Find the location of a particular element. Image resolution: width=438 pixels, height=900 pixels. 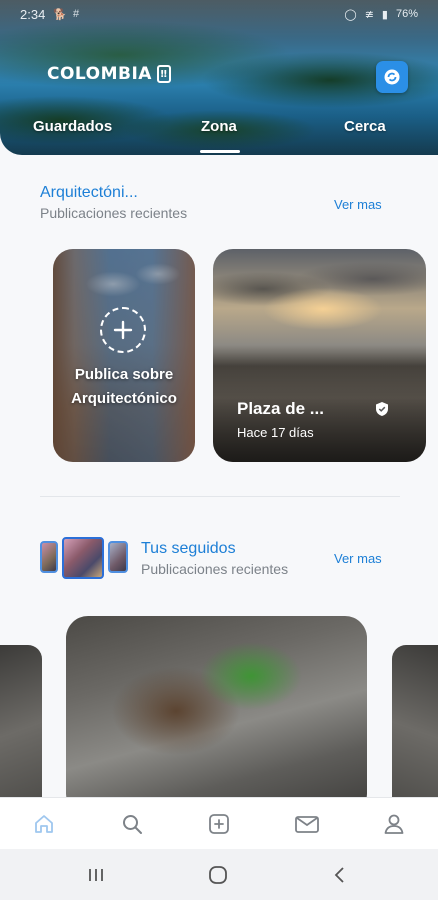

app-logo: COLOMBIA ‼ is located at coordinates (109, 74).